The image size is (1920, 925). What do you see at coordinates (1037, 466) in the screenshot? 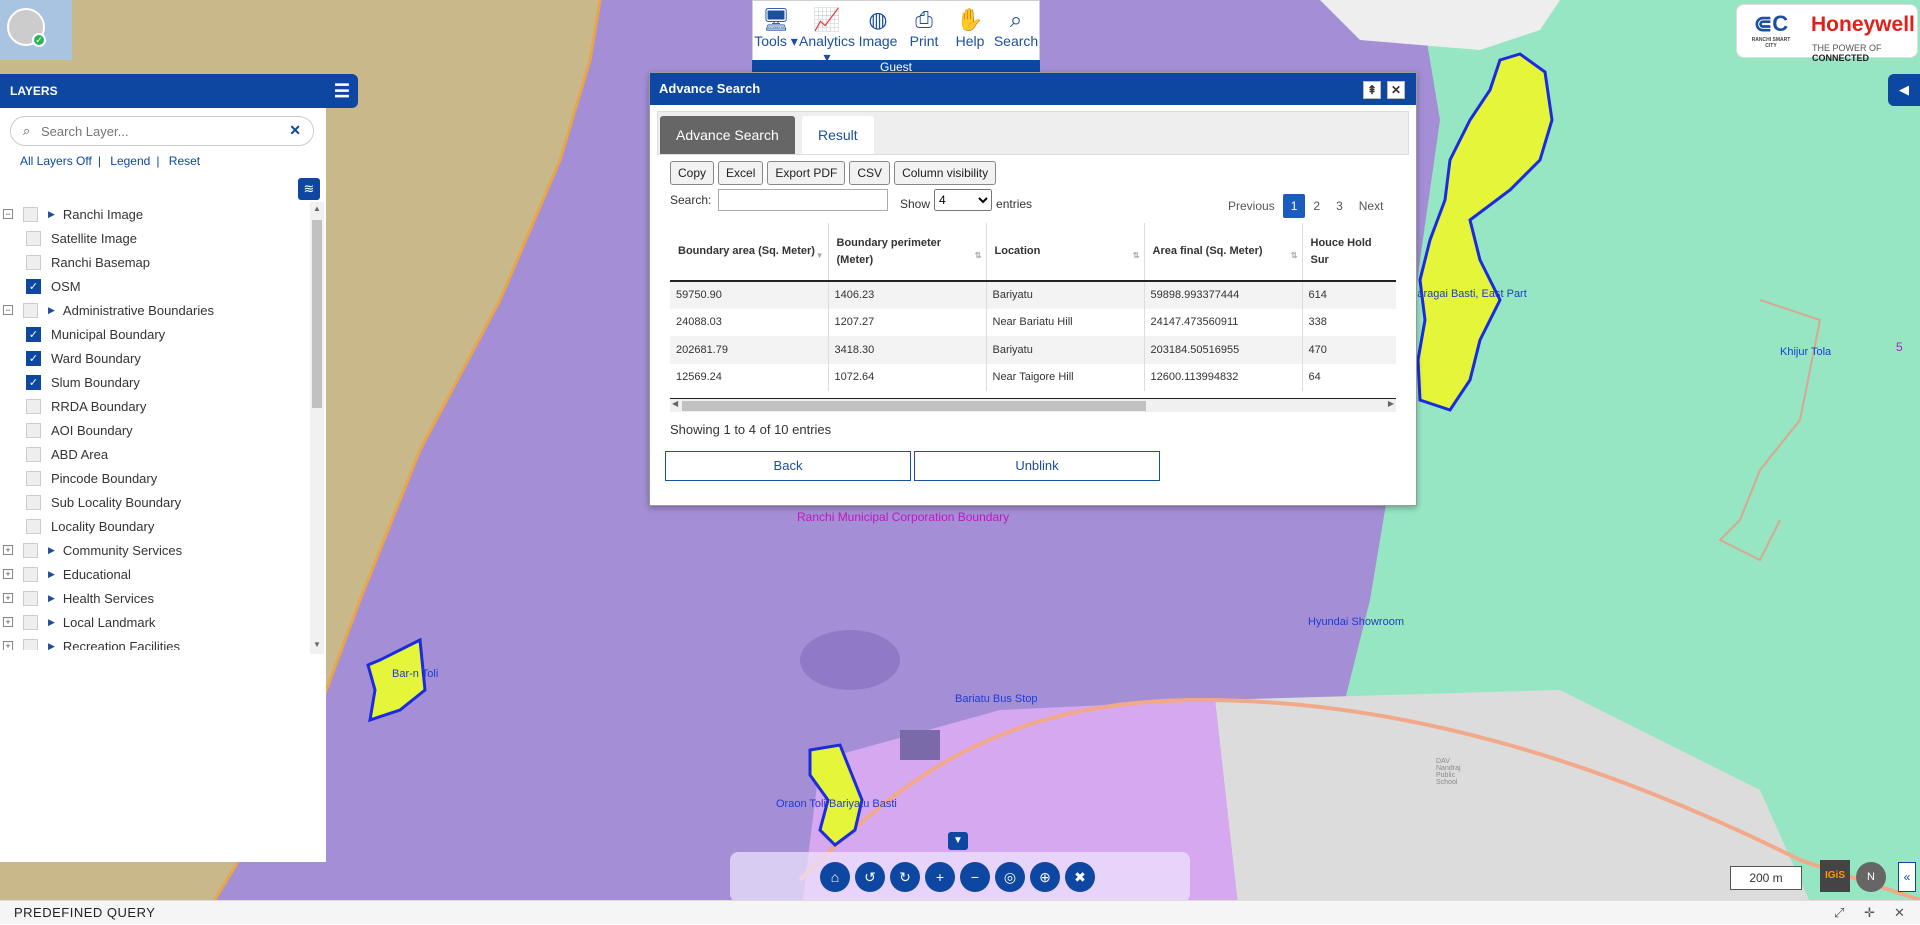
I see `unblink-button: Unblink` at bounding box center [1037, 466].